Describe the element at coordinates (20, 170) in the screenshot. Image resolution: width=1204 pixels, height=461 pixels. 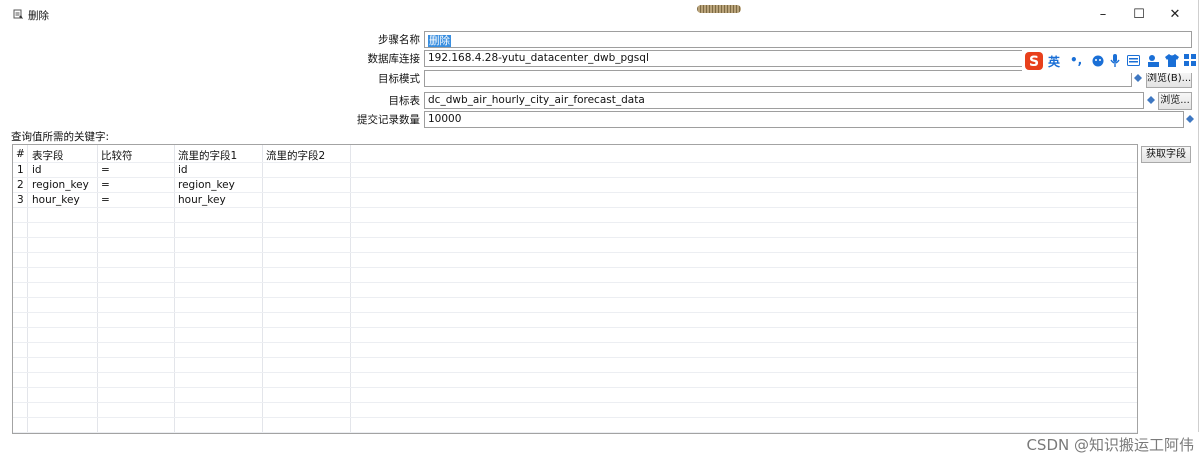
I see `row-index: 1` at that location.